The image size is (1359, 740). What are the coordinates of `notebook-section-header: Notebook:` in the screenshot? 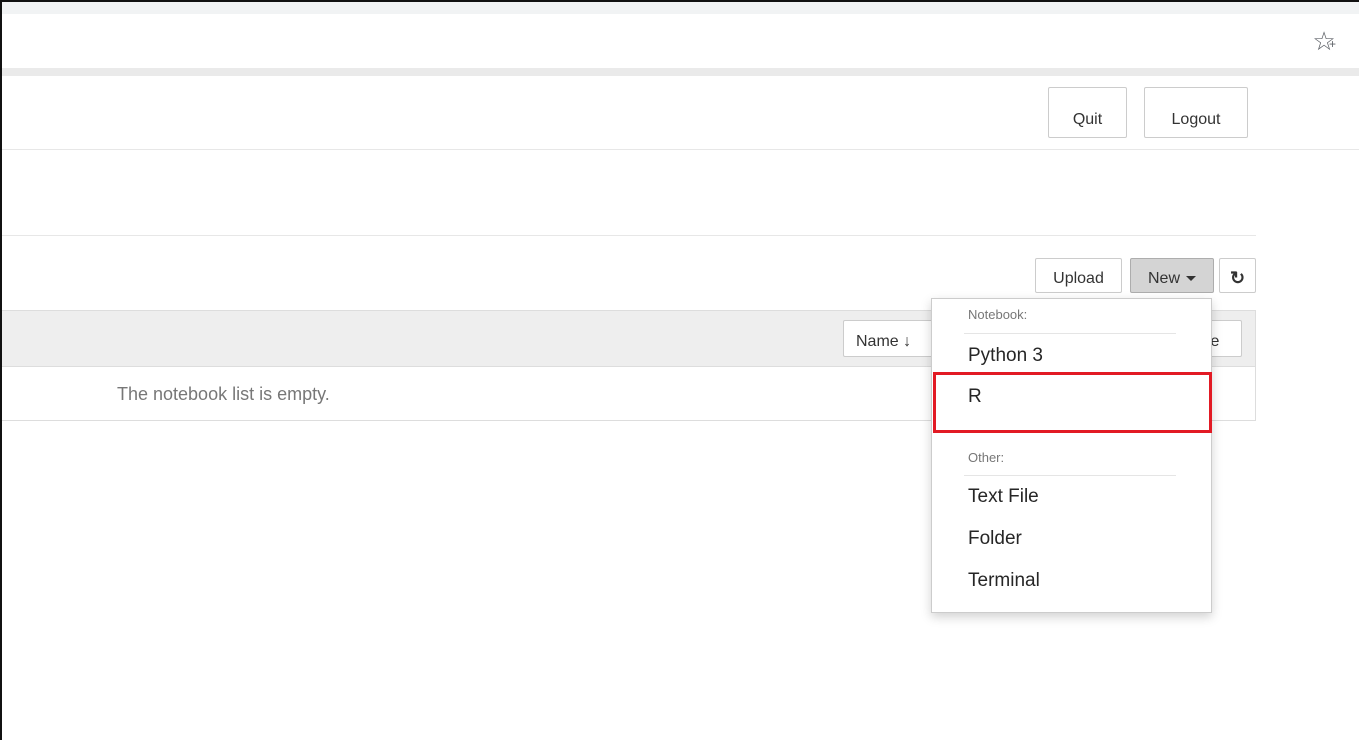 It's located at (998, 314).